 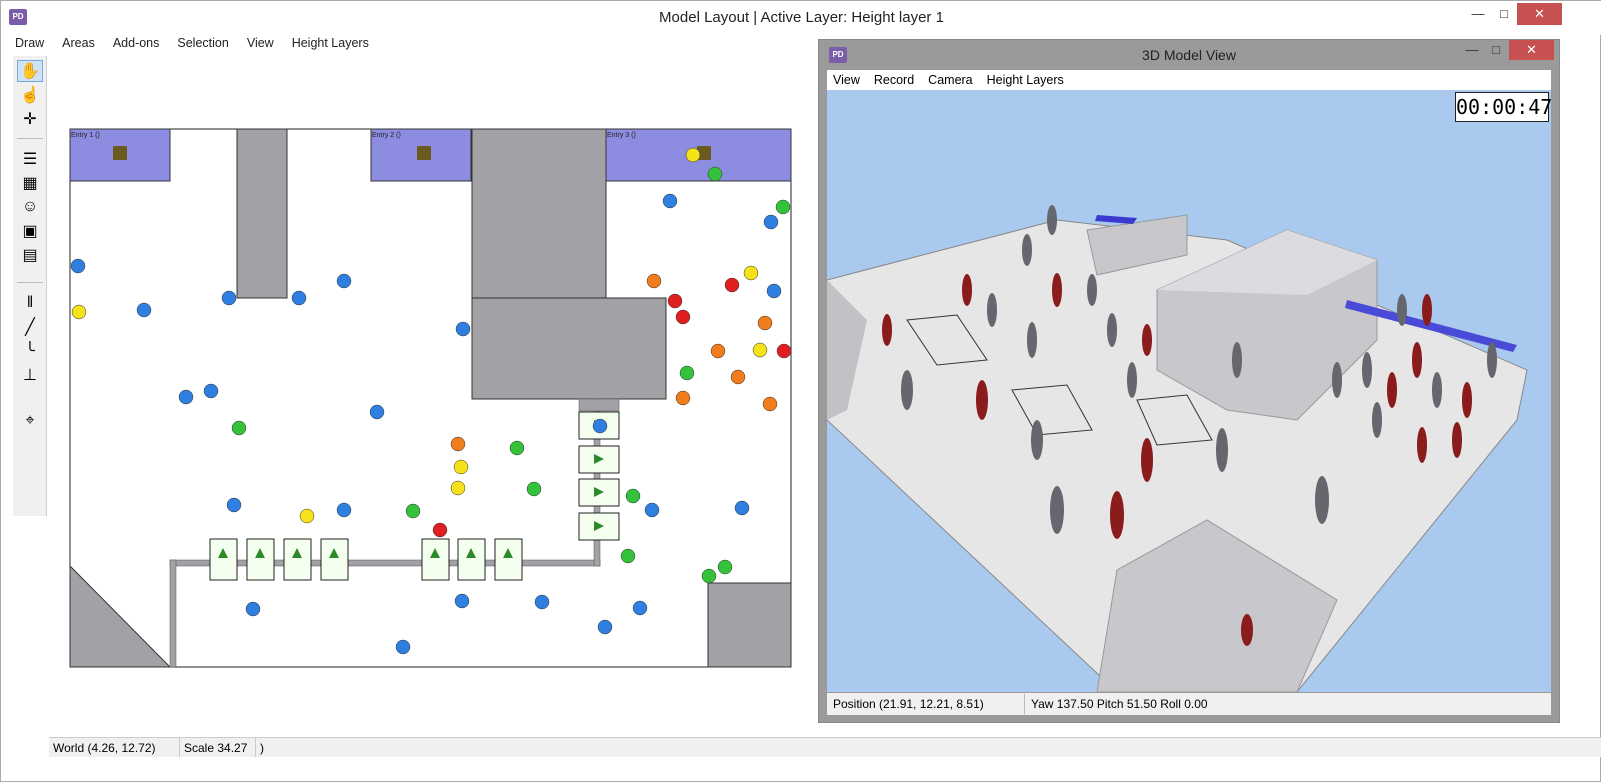 I want to click on tool-palette: ✋ ☝ ✛ ☰ ▦ ☺ ▣ ▤ ‖ ╱ ╰ ⊥ ⌖, so click(x=30, y=286).